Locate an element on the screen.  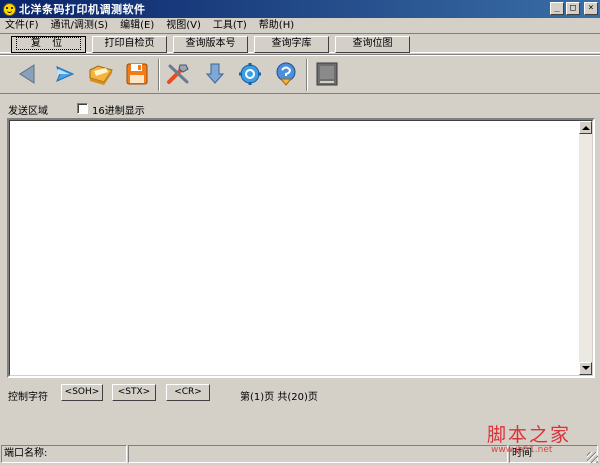
download-icon is located at coordinates (214, 74).